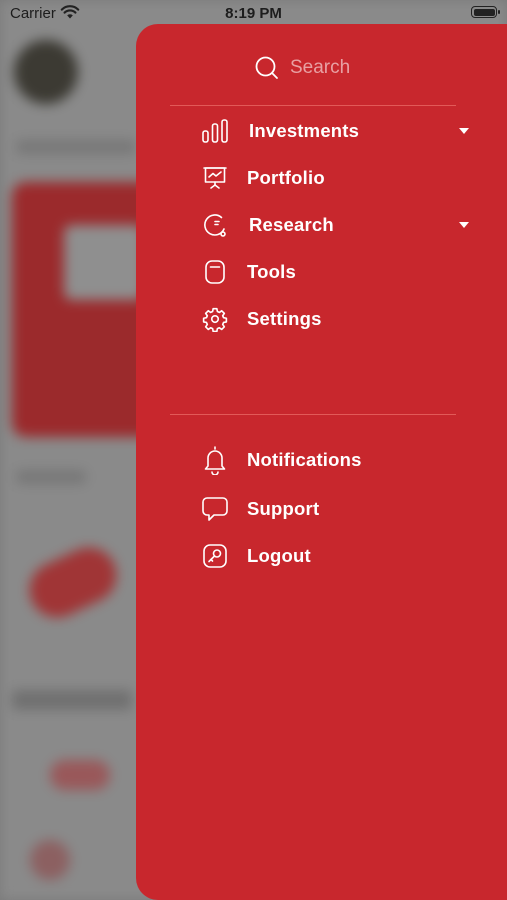  Describe the element at coordinates (215, 319) in the screenshot. I see `gear-icon` at that location.